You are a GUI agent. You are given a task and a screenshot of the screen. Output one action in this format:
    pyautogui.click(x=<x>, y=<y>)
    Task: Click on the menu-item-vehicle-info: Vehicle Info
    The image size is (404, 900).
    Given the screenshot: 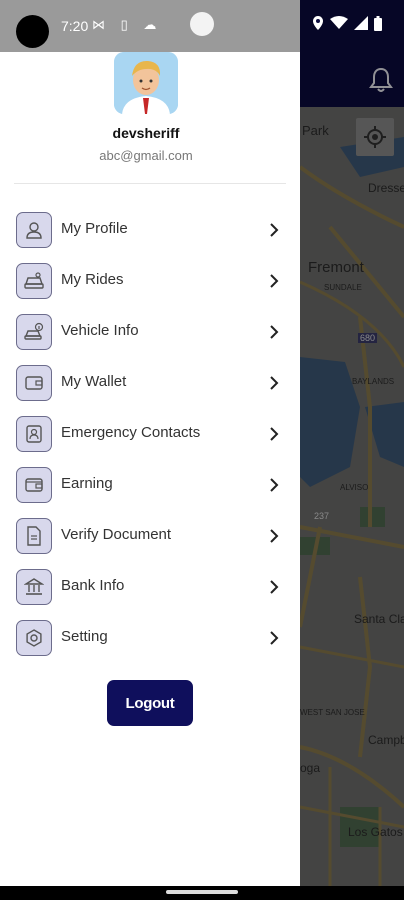 What is the action you would take?
    pyautogui.click(x=150, y=332)
    